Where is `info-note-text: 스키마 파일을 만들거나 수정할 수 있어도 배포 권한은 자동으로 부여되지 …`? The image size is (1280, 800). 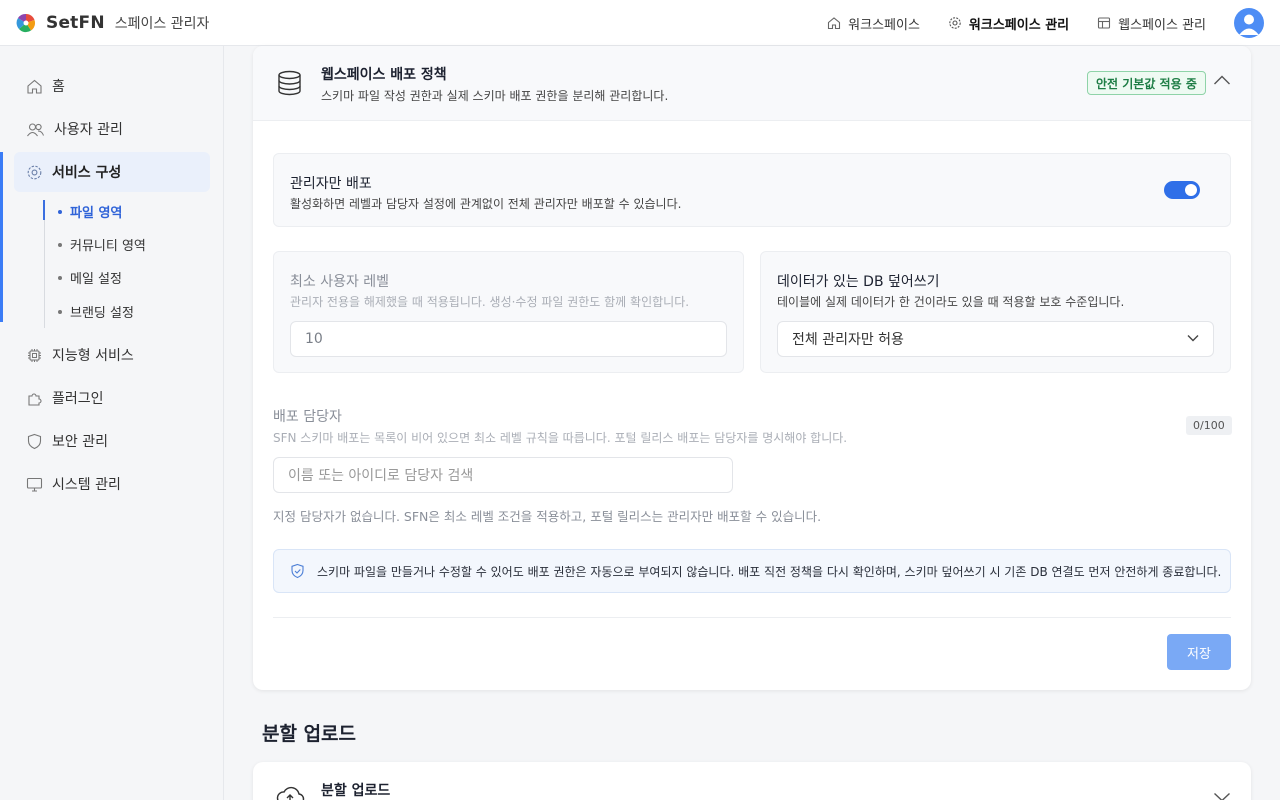
info-note-text: 스키마 파일을 만들거나 수정할 수 있어도 배포 권한은 자동으로 부여되지 … is located at coordinates (769, 571).